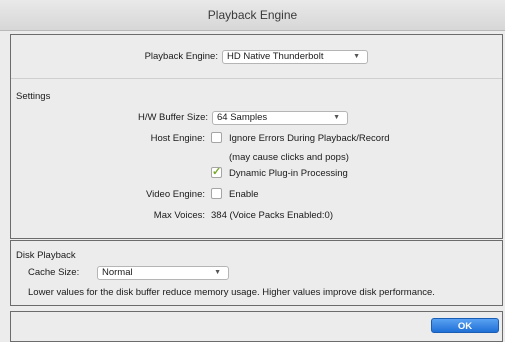 The width and height of the screenshot is (505, 342). I want to click on cache-size-value: Normal, so click(117, 272).